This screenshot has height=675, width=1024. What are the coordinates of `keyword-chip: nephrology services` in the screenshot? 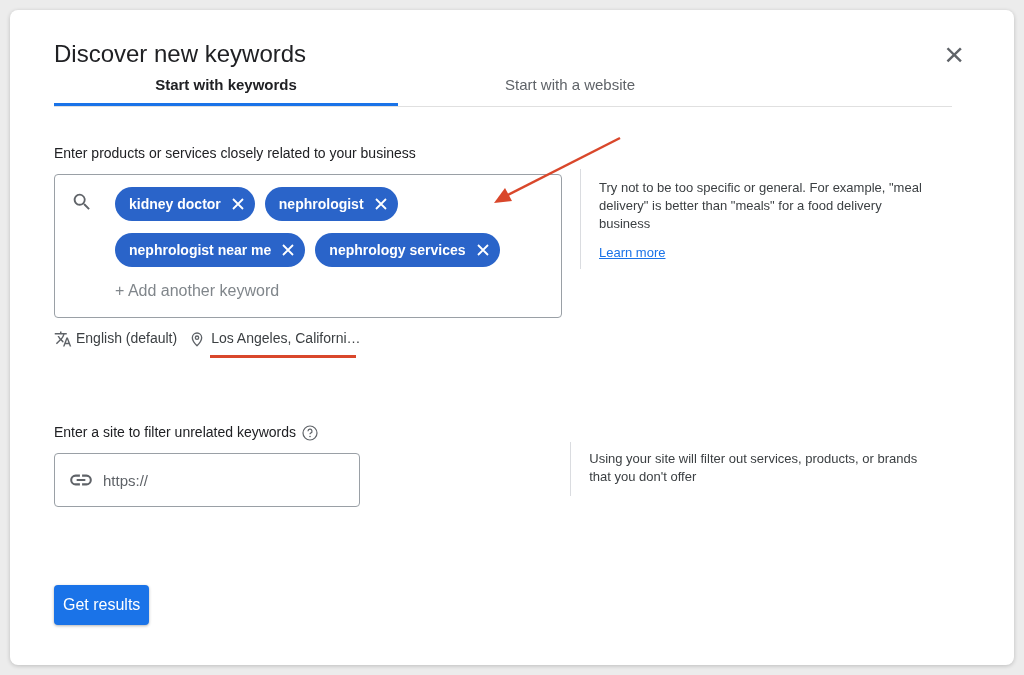 It's located at (407, 250).